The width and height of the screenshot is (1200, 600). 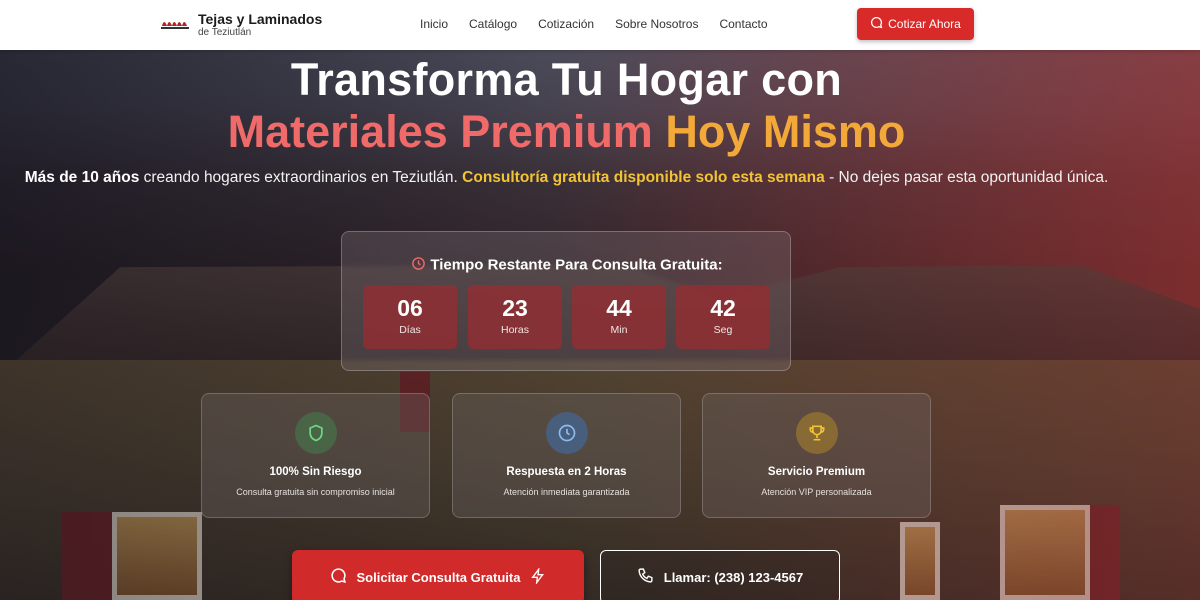 I want to click on countdown-hours: 23 Horas, so click(x=515, y=317).